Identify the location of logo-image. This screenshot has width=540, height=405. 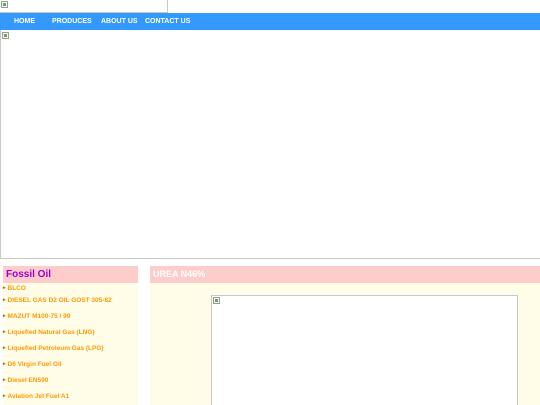
(84, 6).